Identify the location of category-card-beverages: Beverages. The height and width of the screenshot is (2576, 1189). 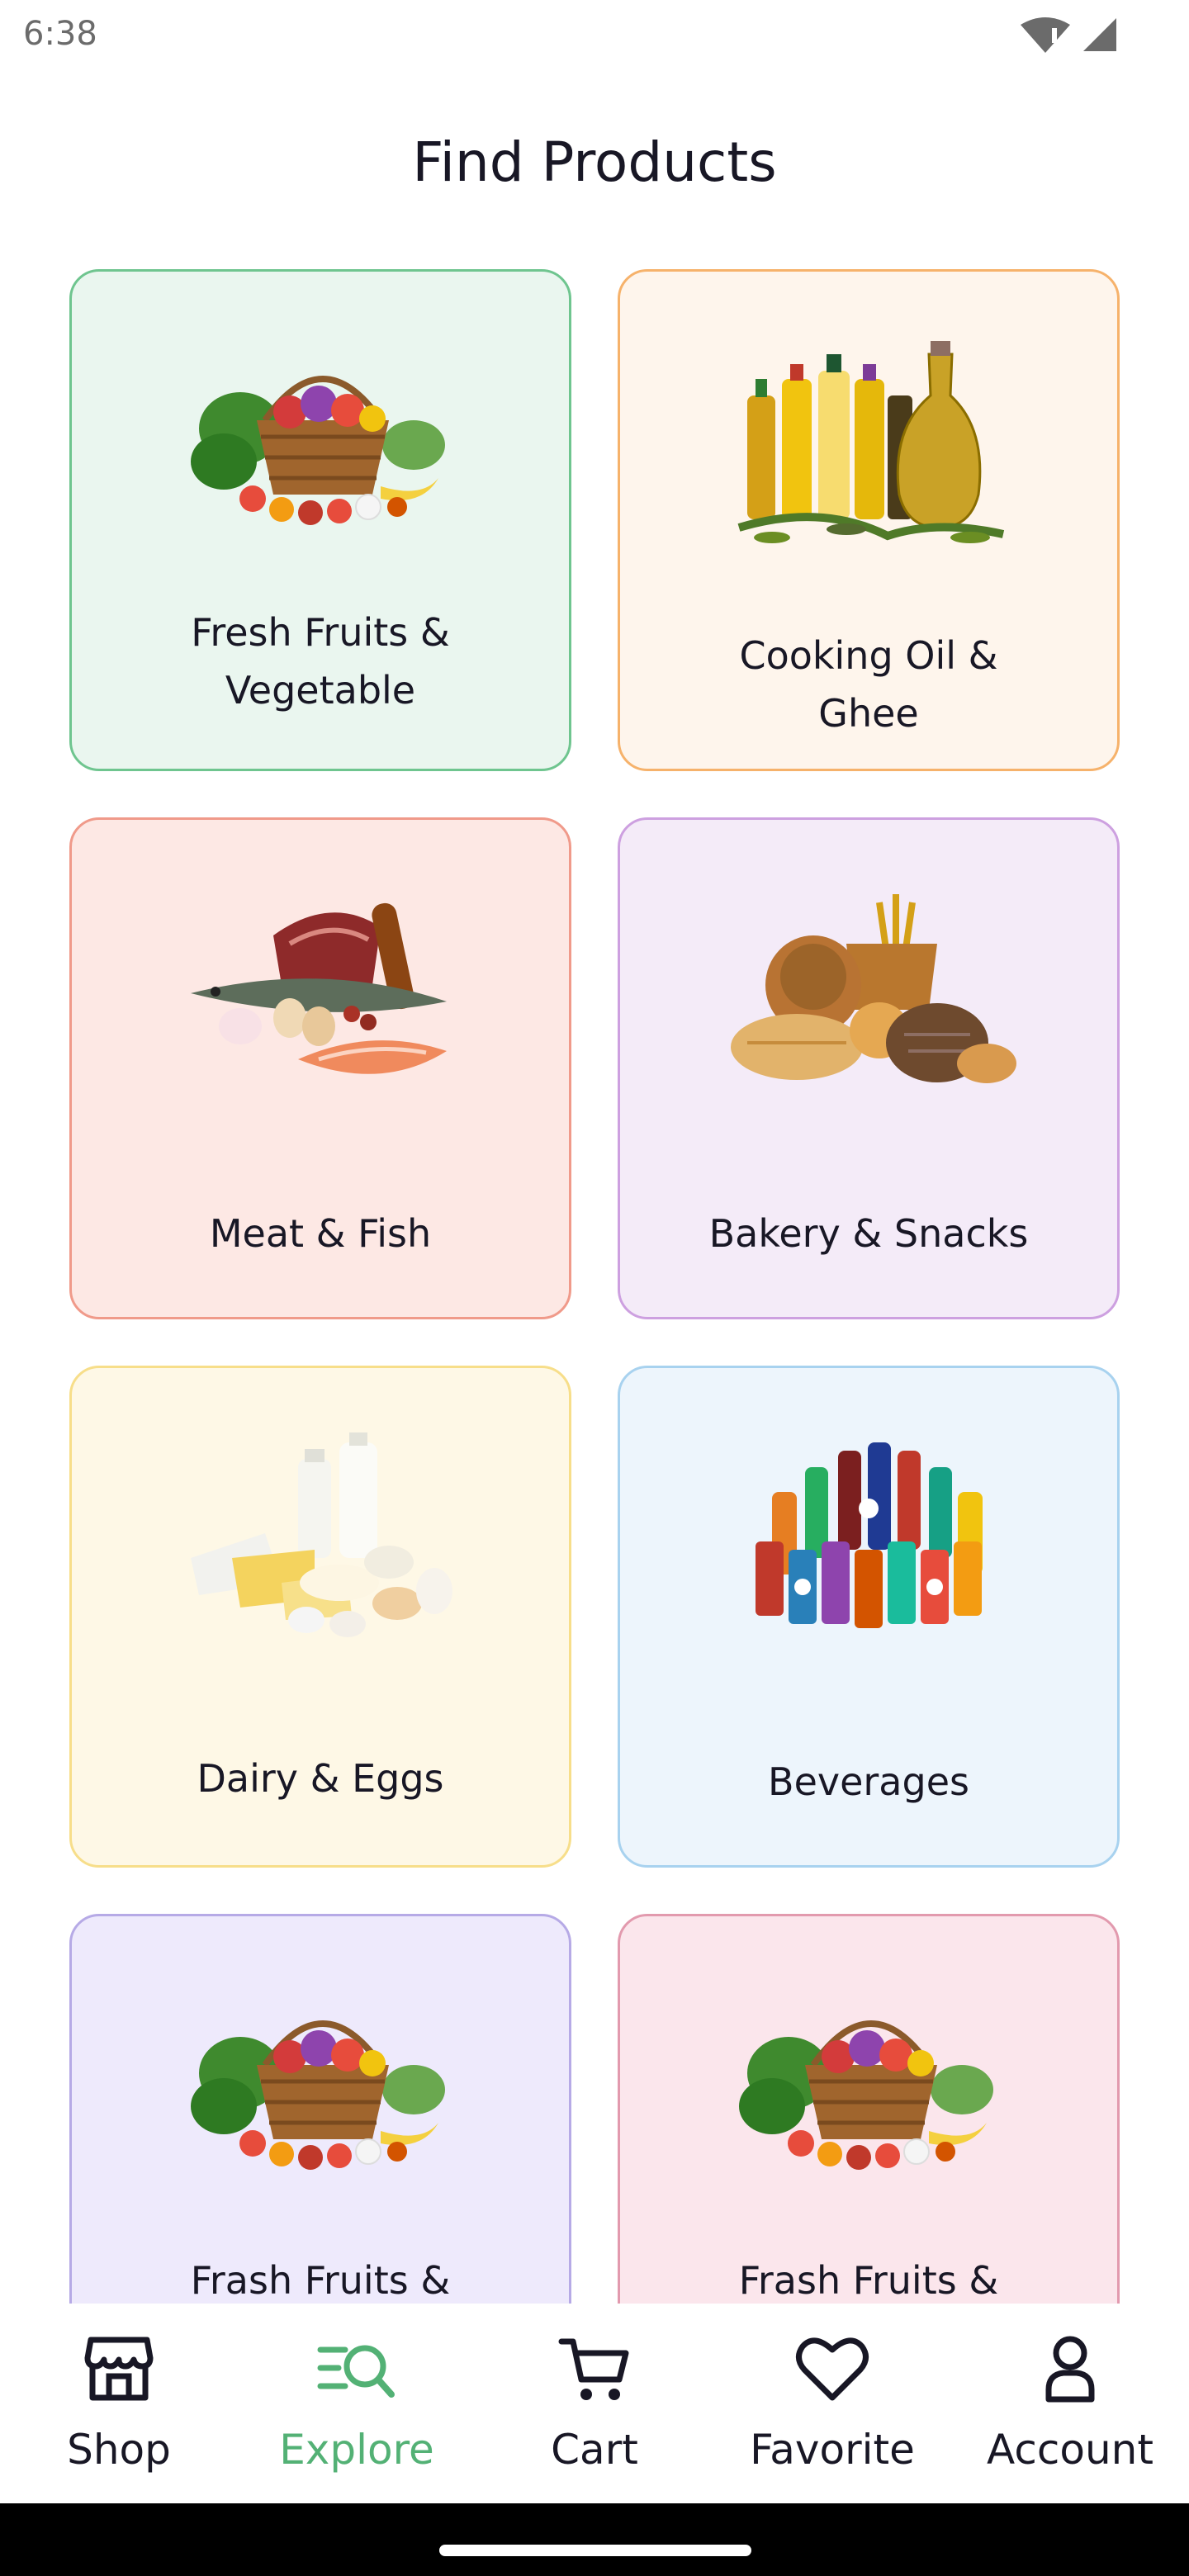
(869, 1617).